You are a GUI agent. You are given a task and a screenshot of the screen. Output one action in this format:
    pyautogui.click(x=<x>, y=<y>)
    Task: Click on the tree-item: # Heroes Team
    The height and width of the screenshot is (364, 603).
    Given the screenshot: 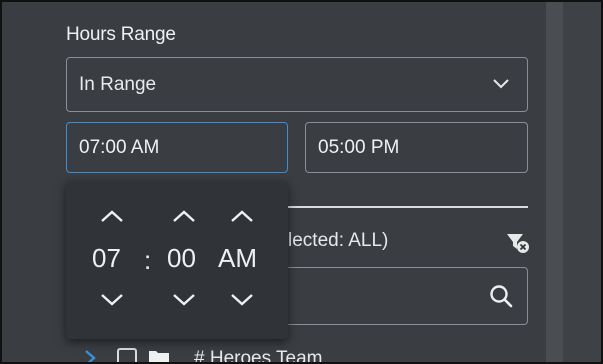 What is the action you would take?
    pyautogui.click(x=234, y=354)
    